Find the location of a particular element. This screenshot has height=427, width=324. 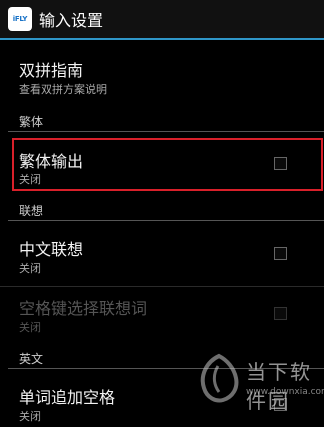

chinese-association-title: 中文联想 is located at coordinates (51, 249).